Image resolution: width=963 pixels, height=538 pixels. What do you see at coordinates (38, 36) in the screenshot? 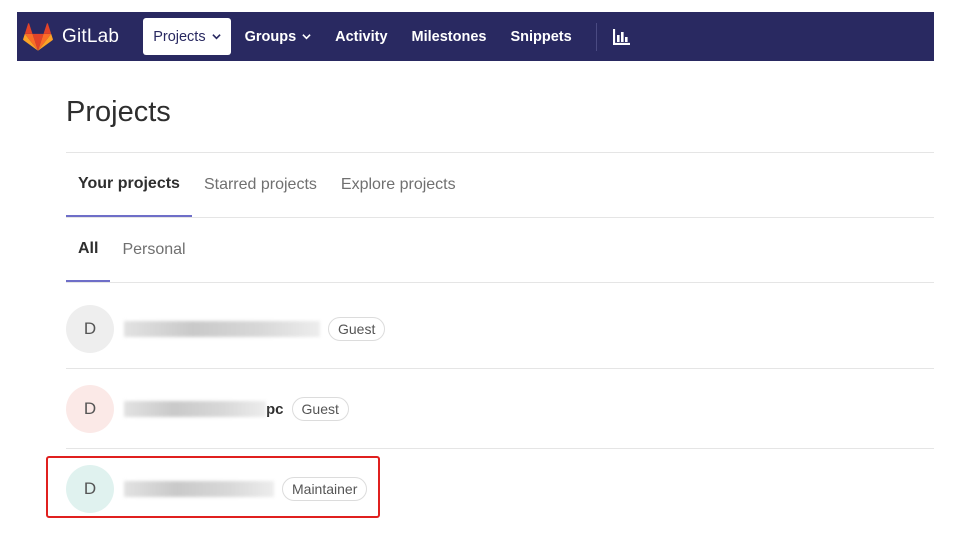
I see `gitlab-logo-icon` at bounding box center [38, 36].